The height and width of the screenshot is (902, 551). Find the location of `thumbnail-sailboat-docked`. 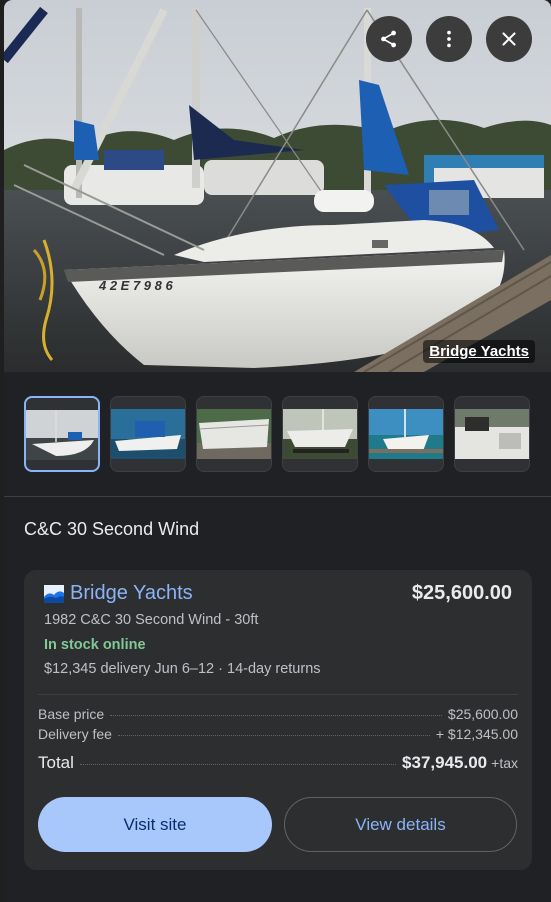

thumbnail-sailboat-docked is located at coordinates (62, 434).